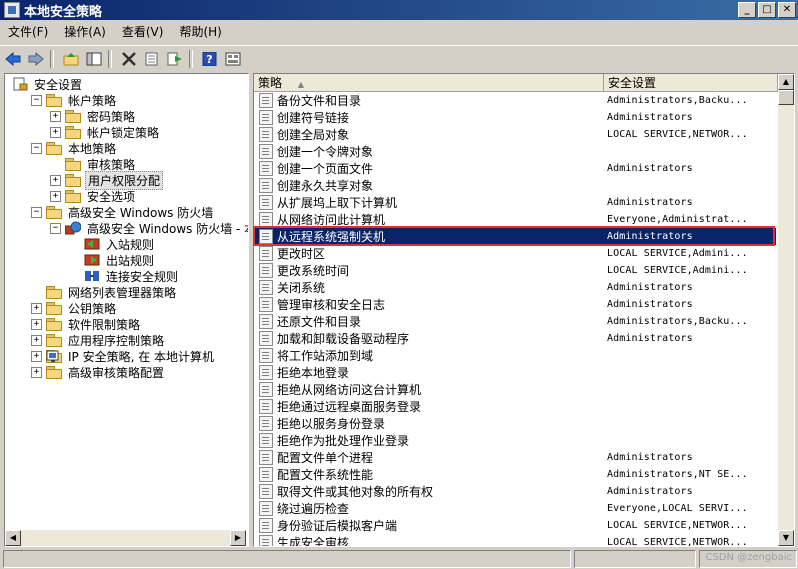 The width and height of the screenshot is (798, 569). Describe the element at coordinates (71, 59) in the screenshot. I see `up-folder-icon` at that location.